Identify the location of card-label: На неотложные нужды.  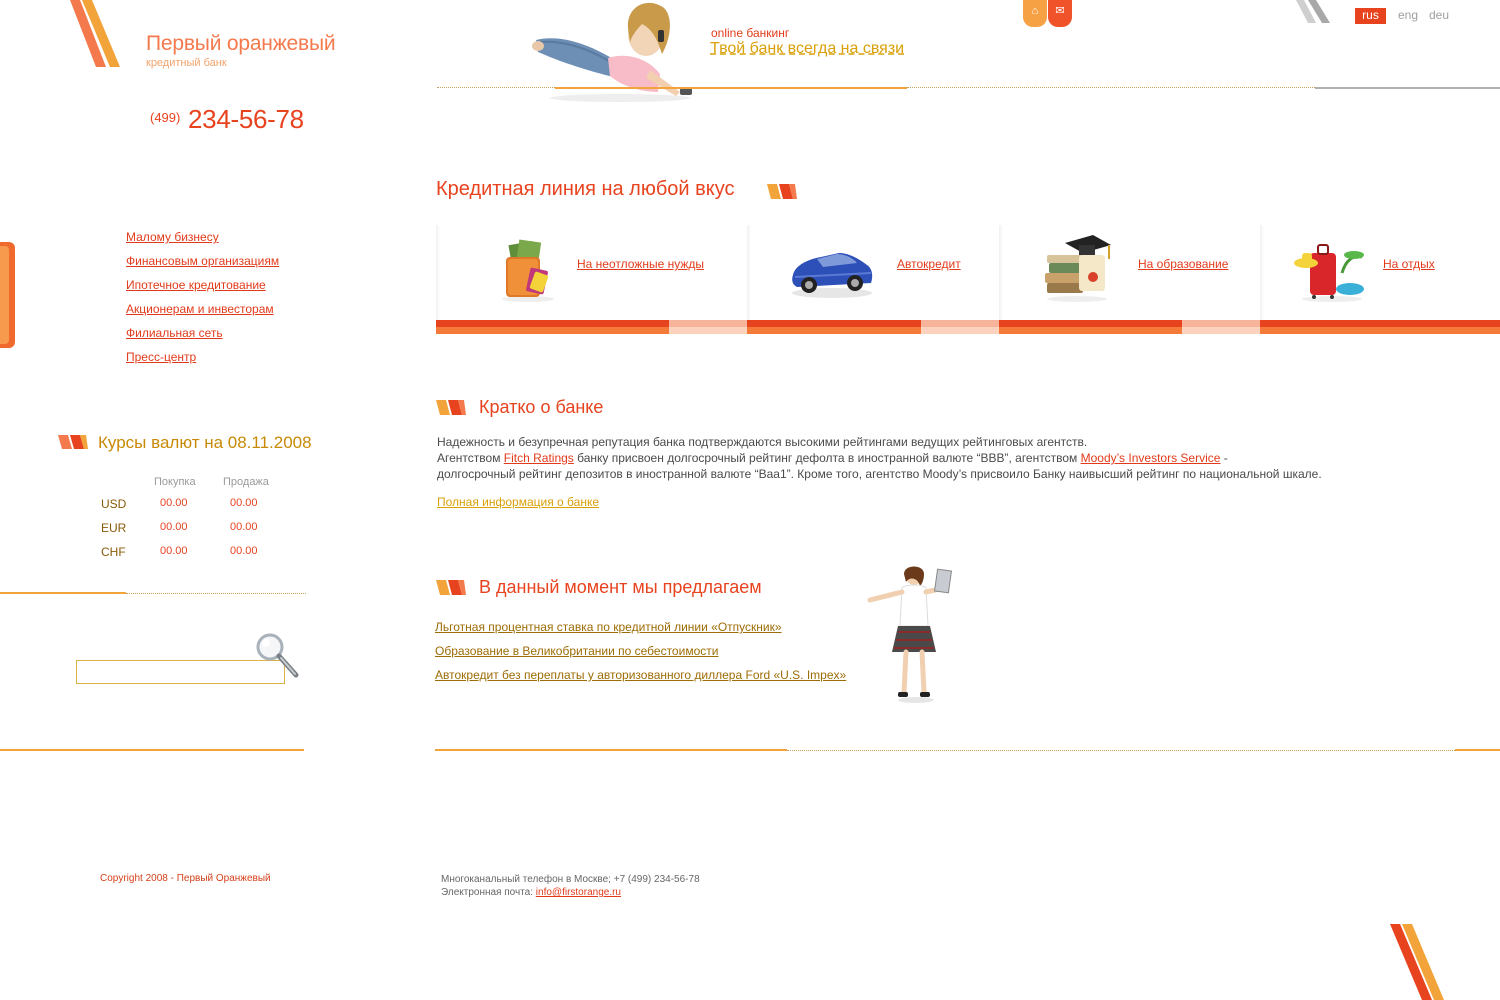
(640, 264).